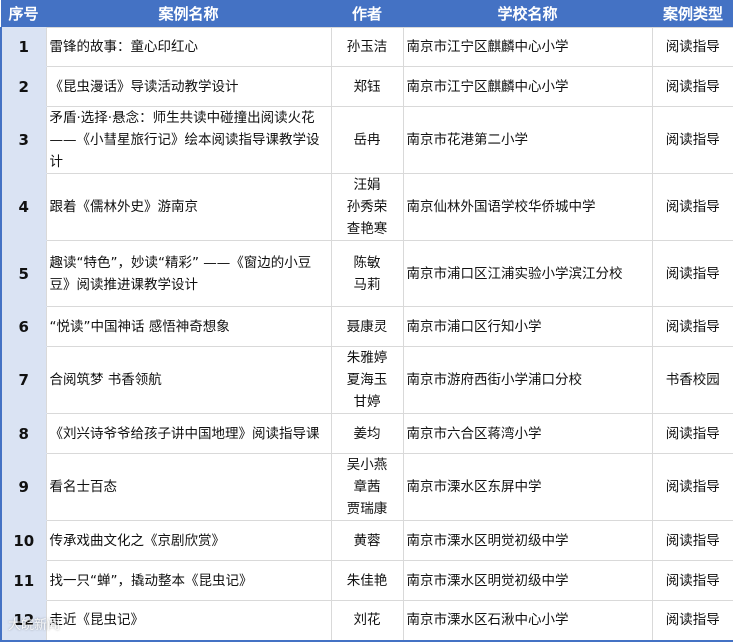  I want to click on row-number: 10, so click(23, 540).